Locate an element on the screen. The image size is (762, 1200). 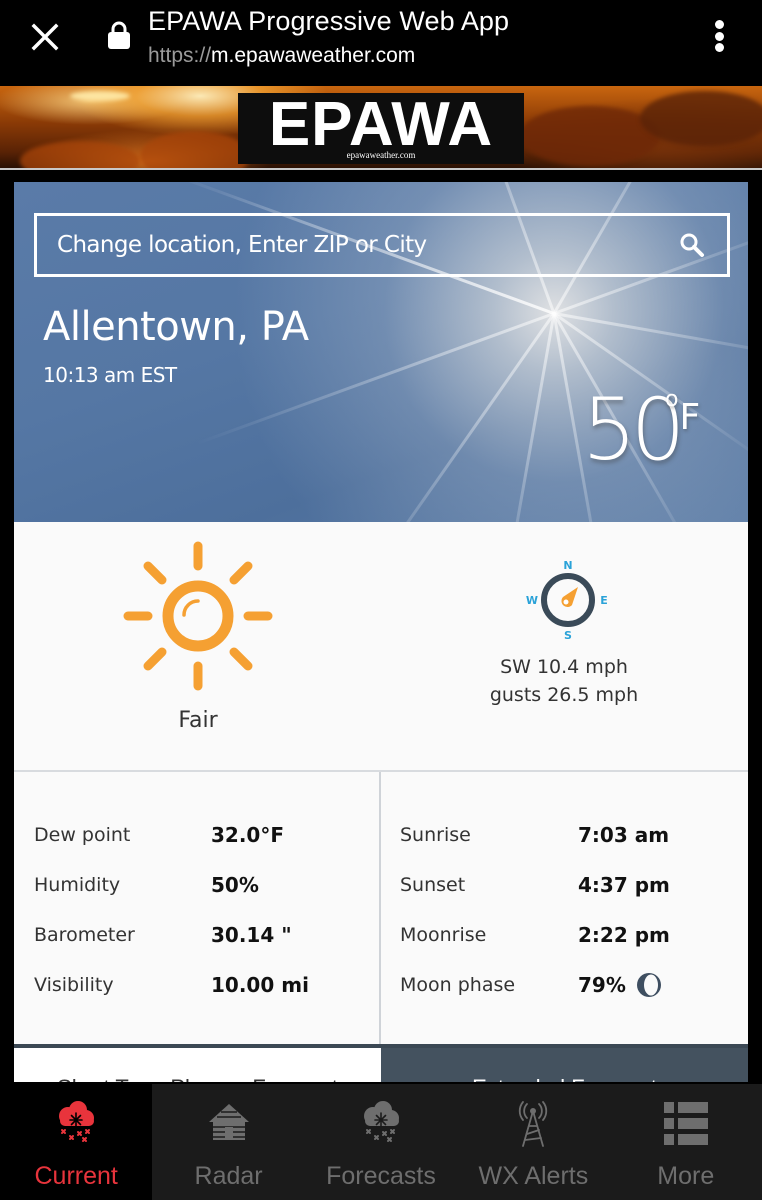
search-placeholder: Change location, Enter ZIP or City is located at coordinates (242, 245).